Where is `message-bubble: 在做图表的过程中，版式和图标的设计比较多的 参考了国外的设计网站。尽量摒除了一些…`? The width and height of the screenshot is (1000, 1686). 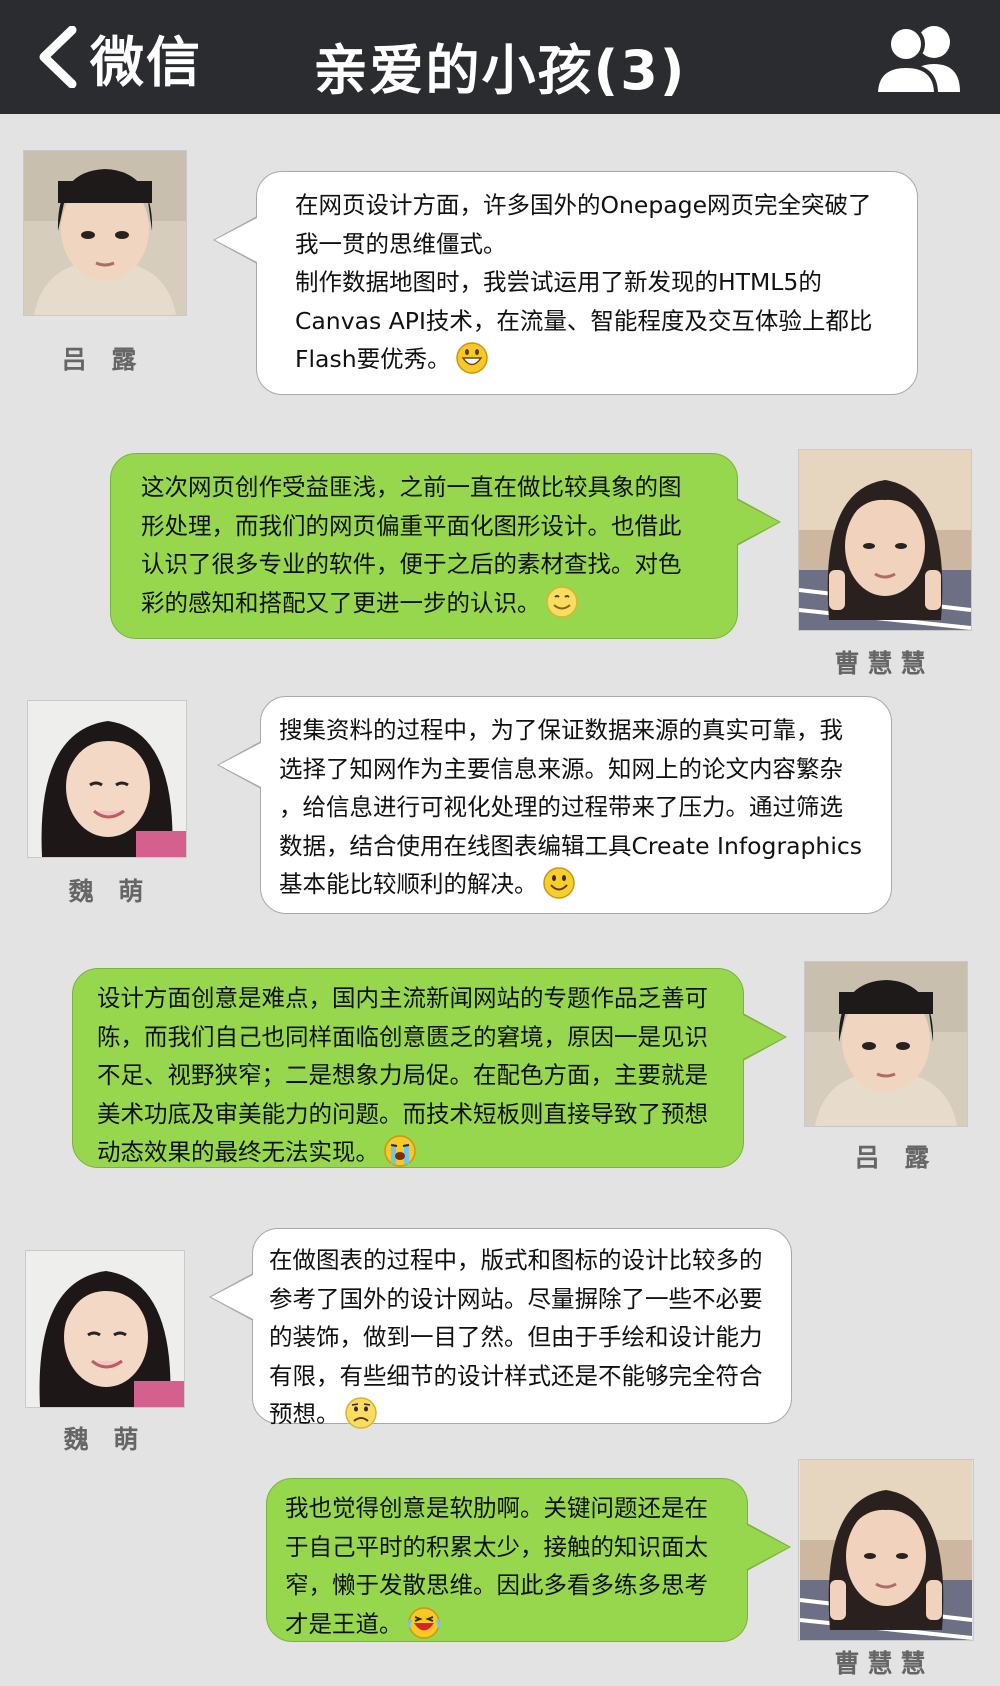
message-bubble: 在做图表的过程中，版式和图标的设计比较多的 参考了国外的设计网站。尽量摒除了一些… is located at coordinates (500, 1328).